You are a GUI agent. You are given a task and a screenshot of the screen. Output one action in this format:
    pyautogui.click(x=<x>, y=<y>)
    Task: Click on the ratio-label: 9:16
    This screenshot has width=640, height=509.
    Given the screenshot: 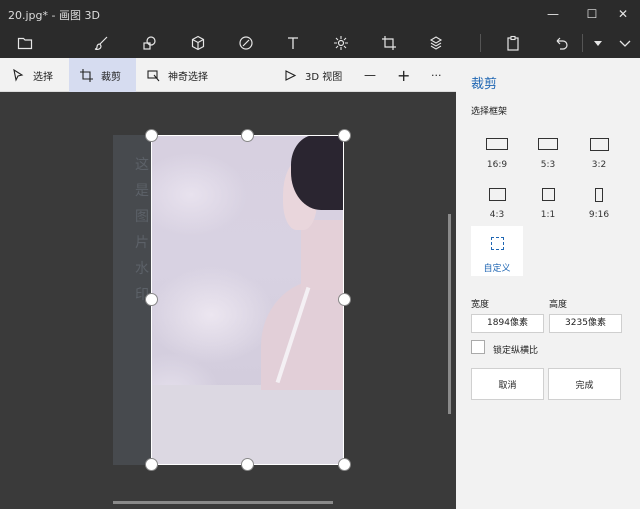 What is the action you would take?
    pyautogui.click(x=599, y=215)
    